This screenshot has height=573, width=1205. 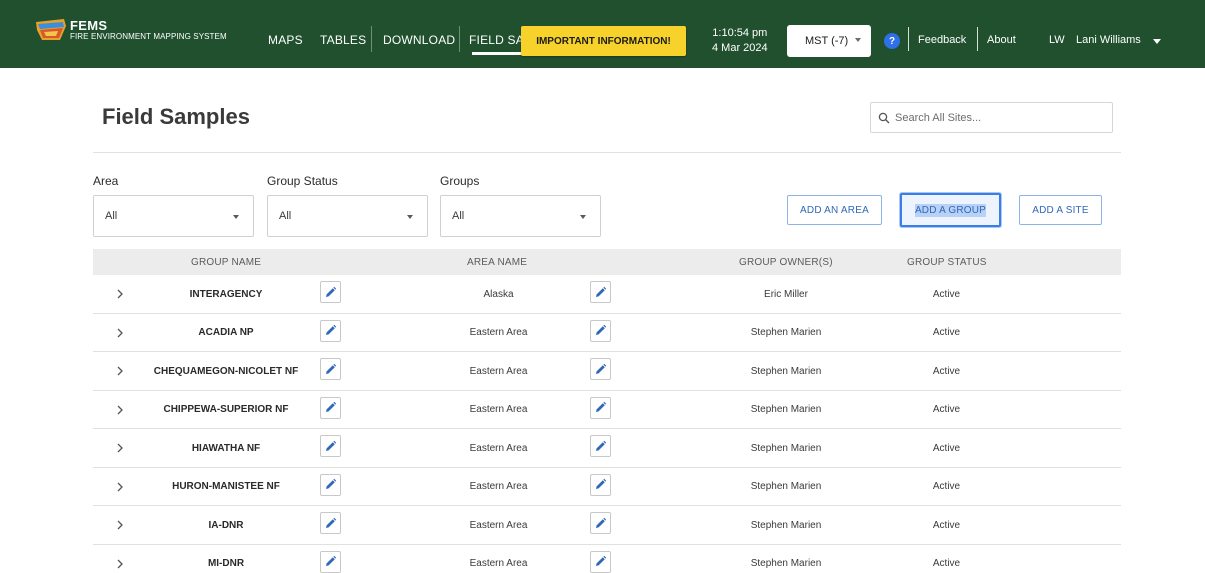 What do you see at coordinates (226, 262) in the screenshot?
I see `column-header-group-name: GROUP NAME` at bounding box center [226, 262].